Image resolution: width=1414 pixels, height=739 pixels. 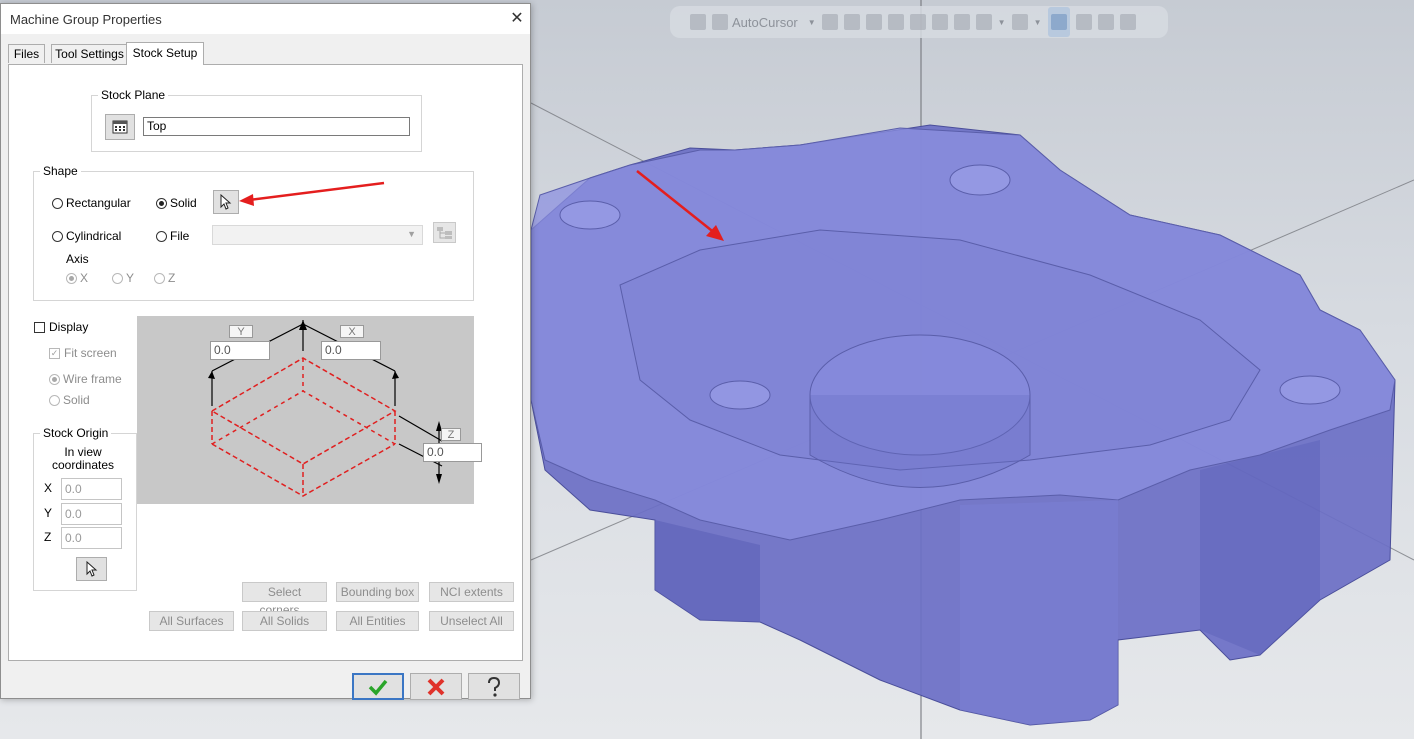 I want to click on stock-plane-button, so click(x=120, y=127).